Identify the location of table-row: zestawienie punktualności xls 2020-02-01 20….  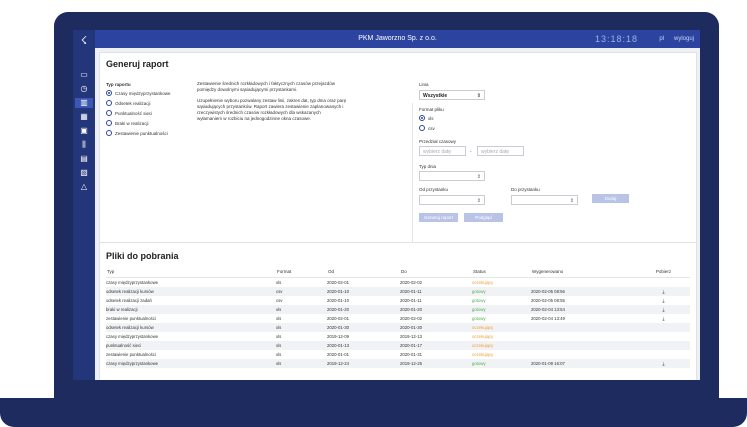
(398, 318).